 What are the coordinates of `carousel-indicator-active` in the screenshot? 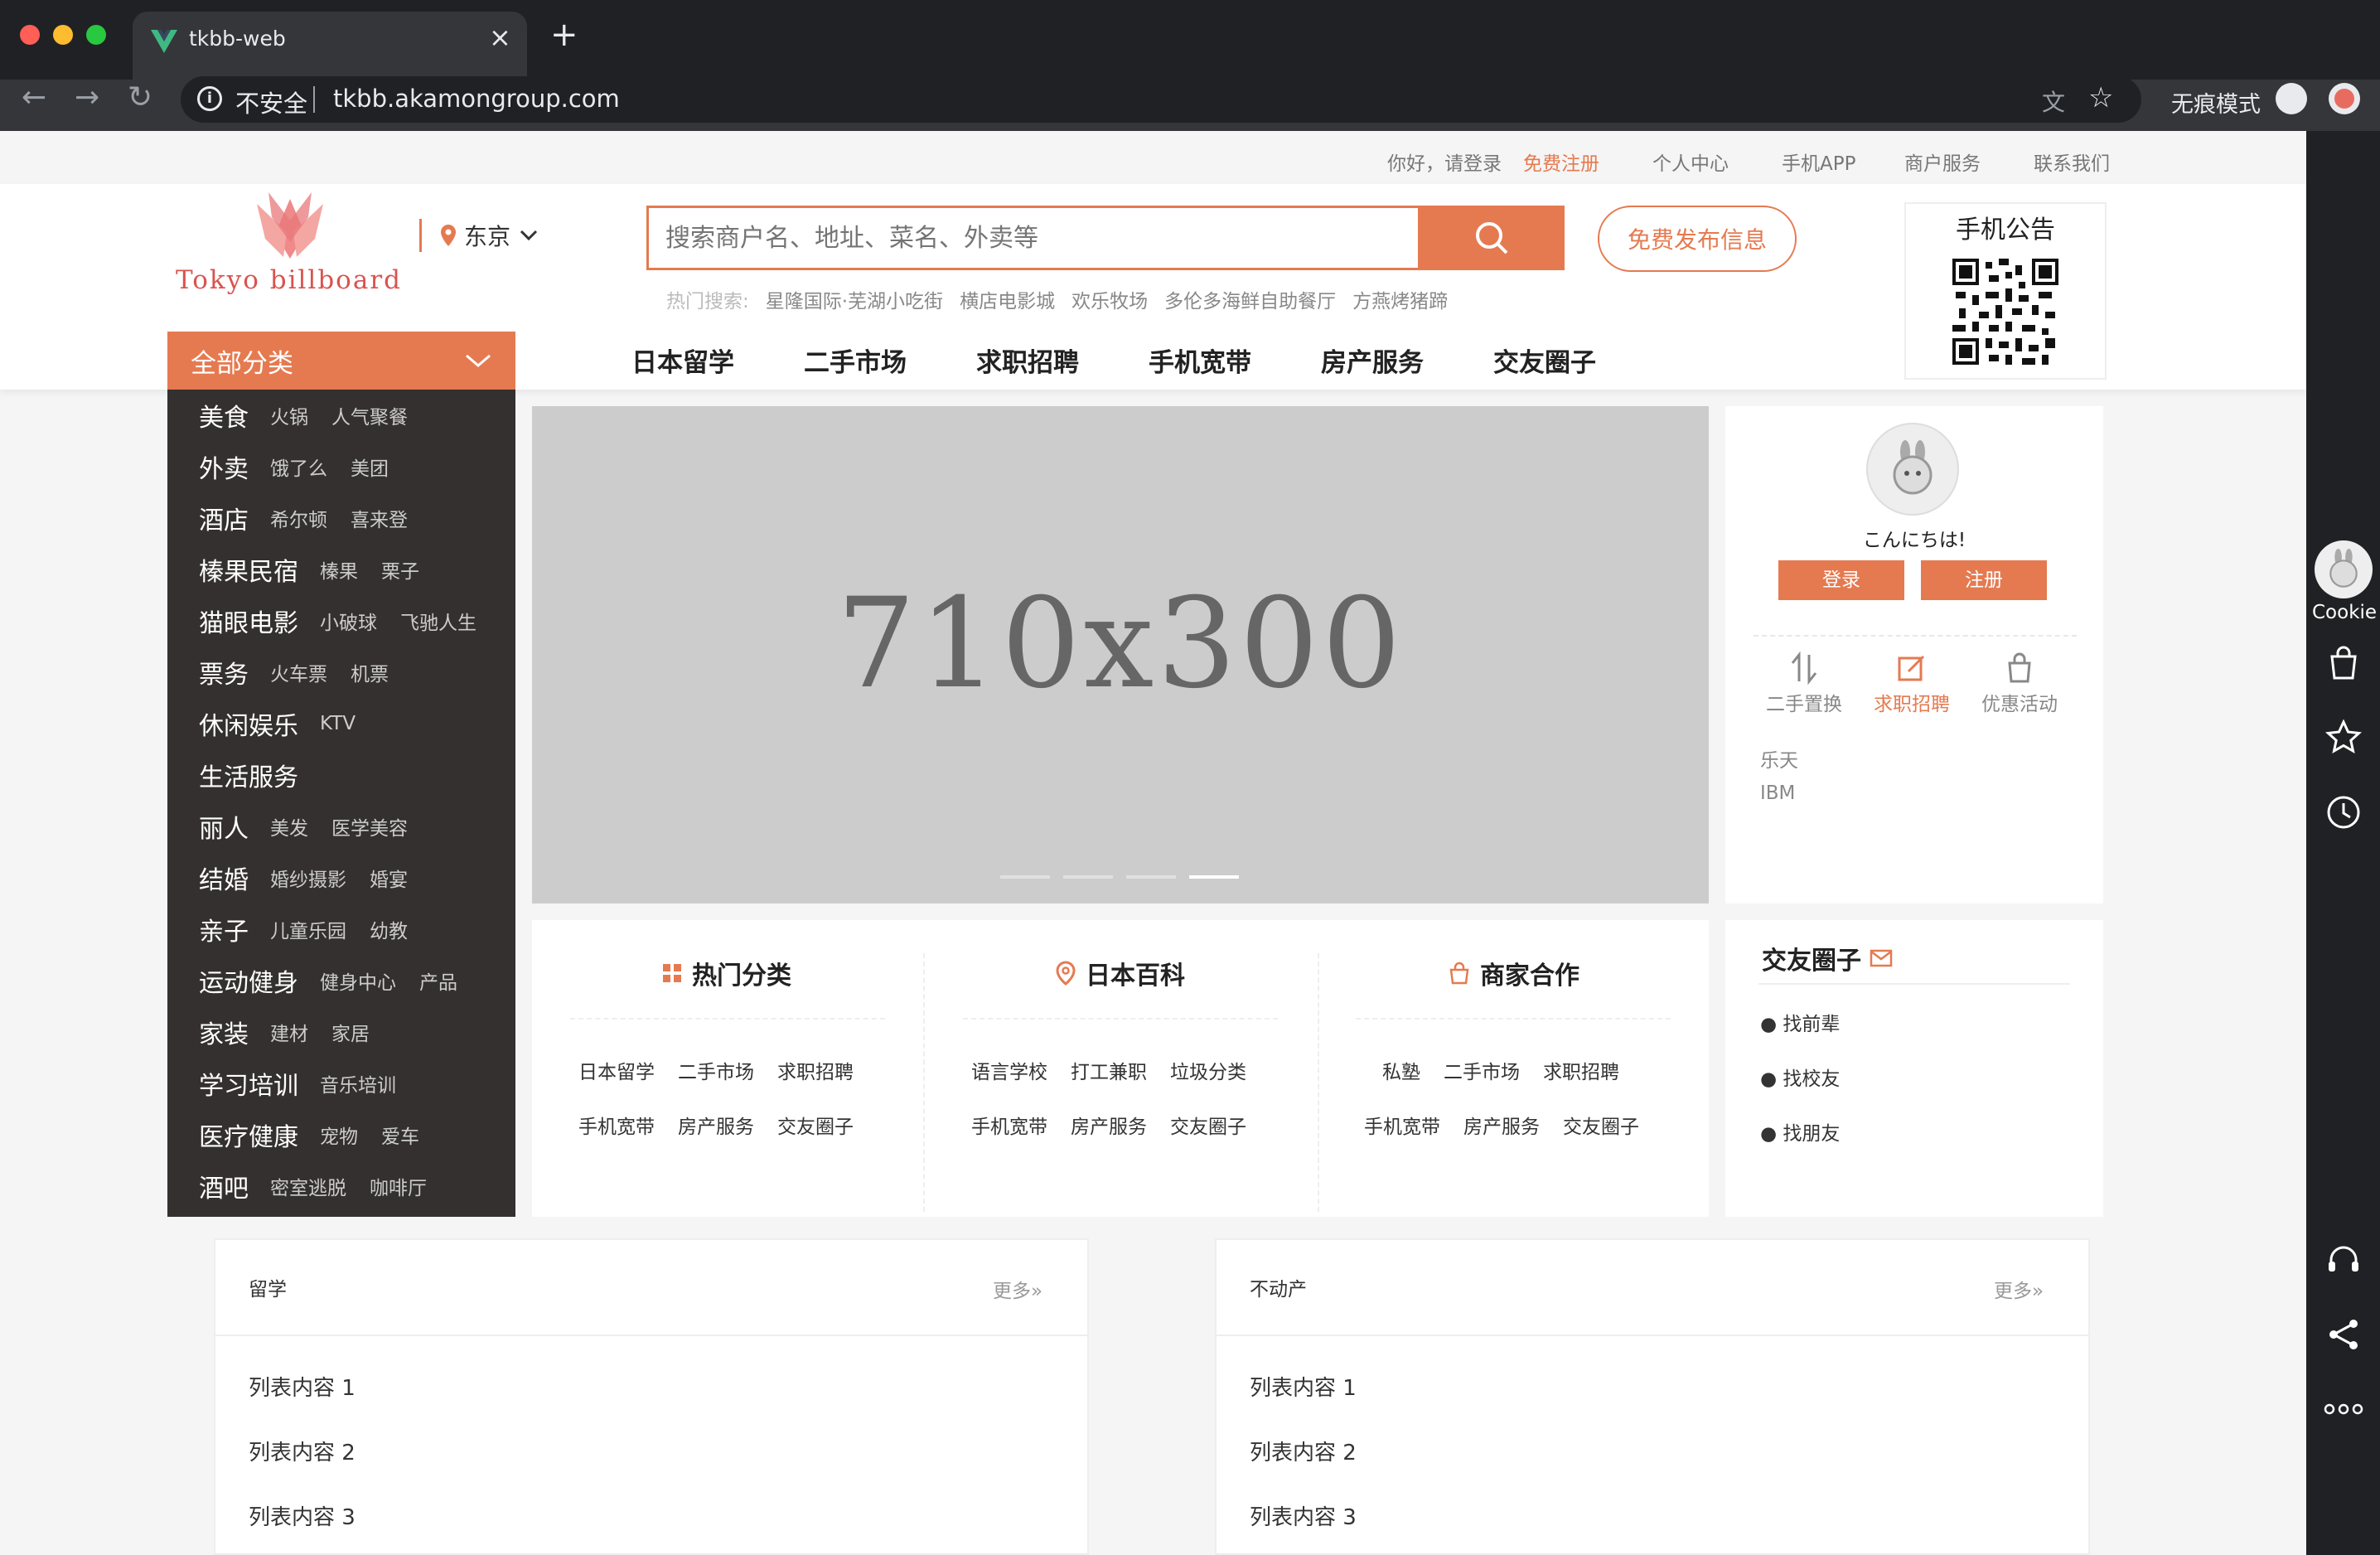 It's located at (1214, 877).